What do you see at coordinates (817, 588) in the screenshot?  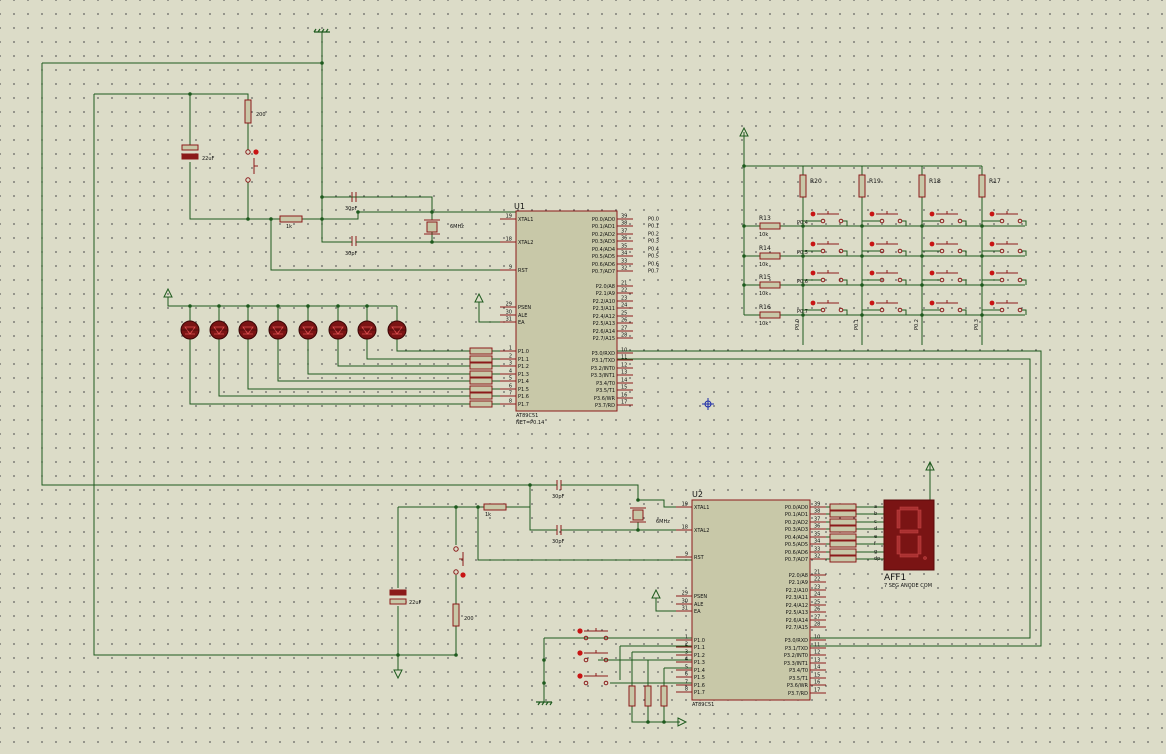 I see `pin-number: 23` at bounding box center [817, 588].